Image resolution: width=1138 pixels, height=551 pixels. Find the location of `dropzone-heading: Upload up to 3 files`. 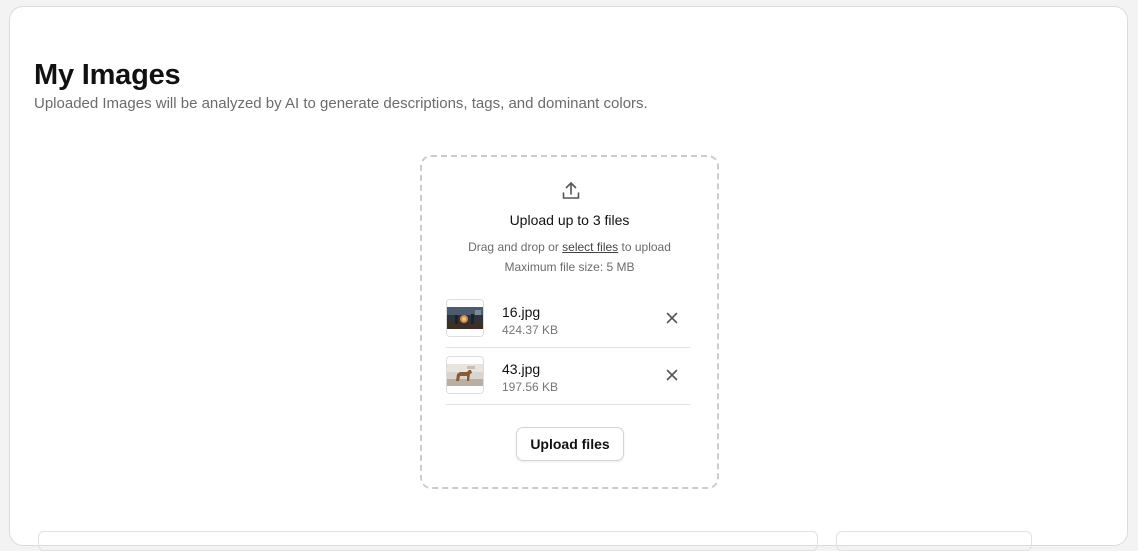

dropzone-heading: Upload up to 3 files is located at coordinates (569, 220).